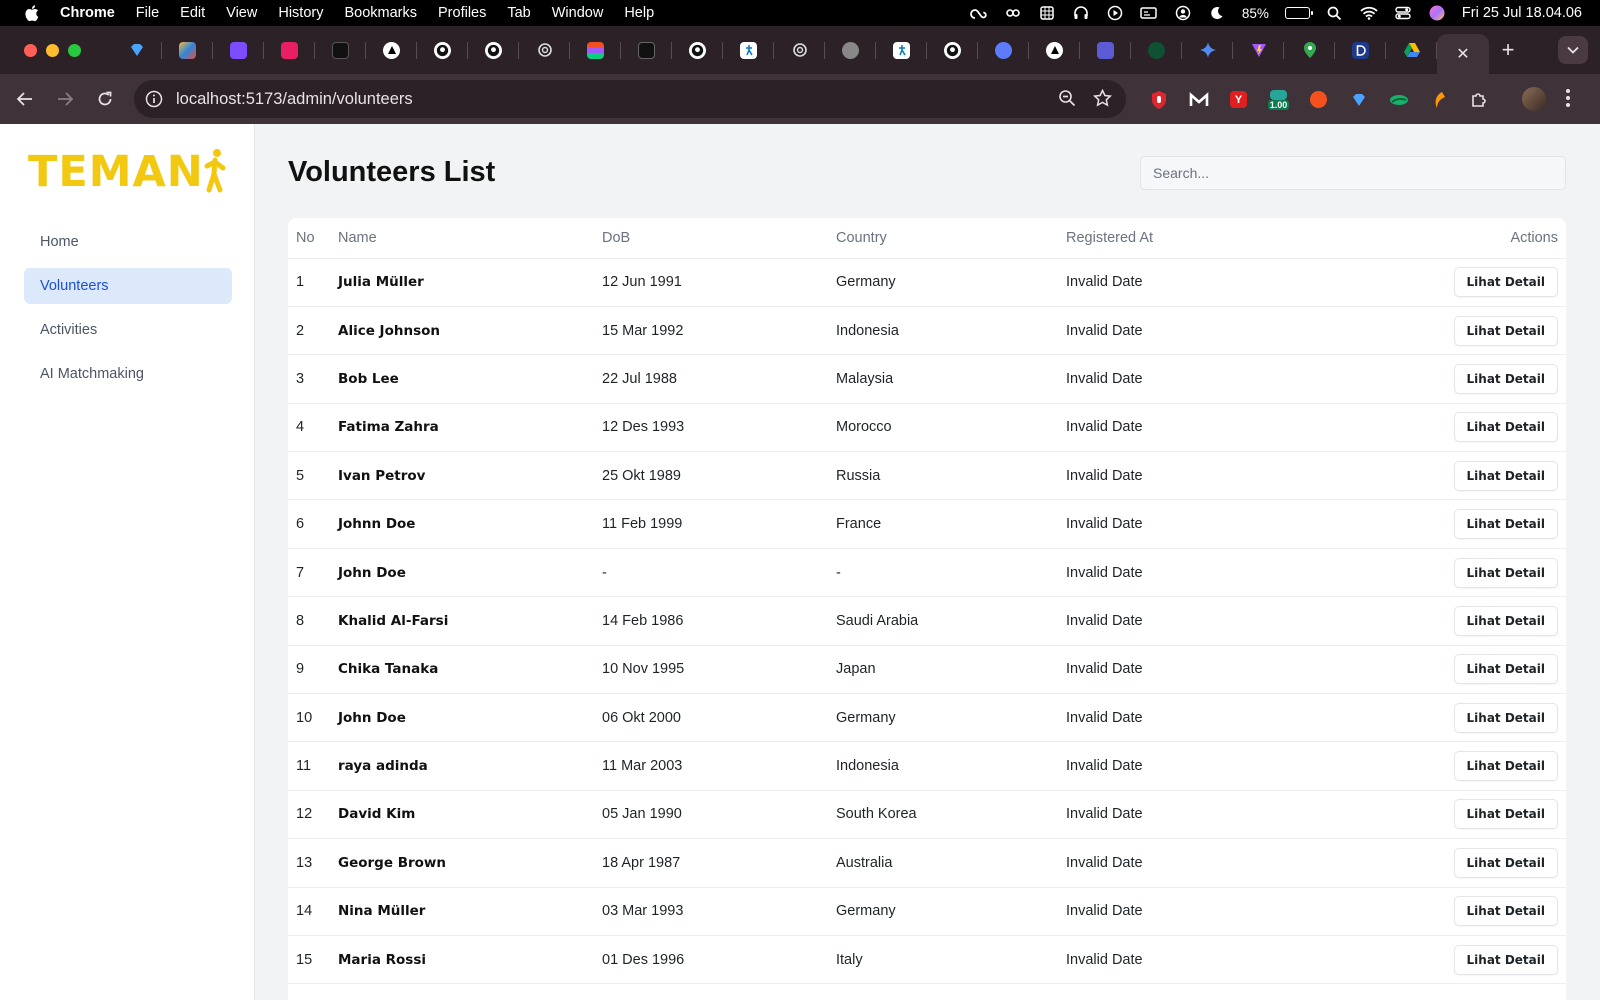 This screenshot has height=1000, width=1600. What do you see at coordinates (1534, 99) in the screenshot?
I see `profile-avatar` at bounding box center [1534, 99].